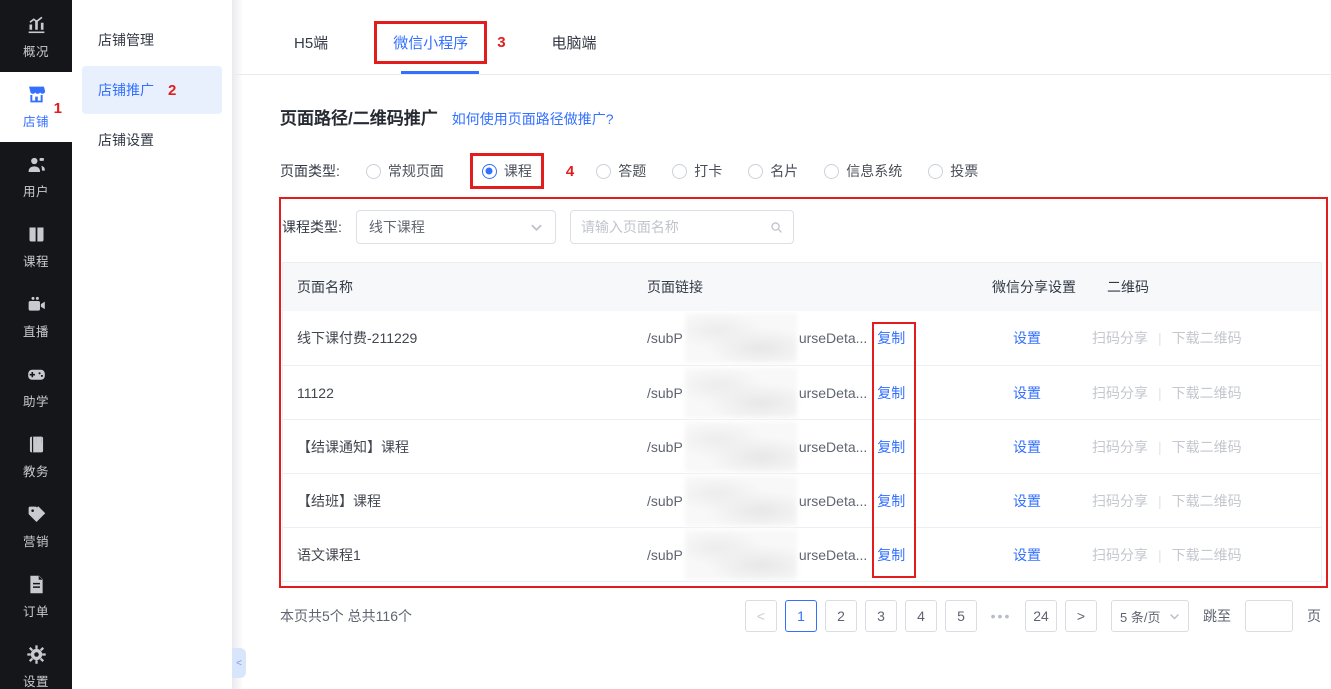 The width and height of the screenshot is (1331, 689). What do you see at coordinates (1041, 616) in the screenshot?
I see `page-button-24: 24` at bounding box center [1041, 616].